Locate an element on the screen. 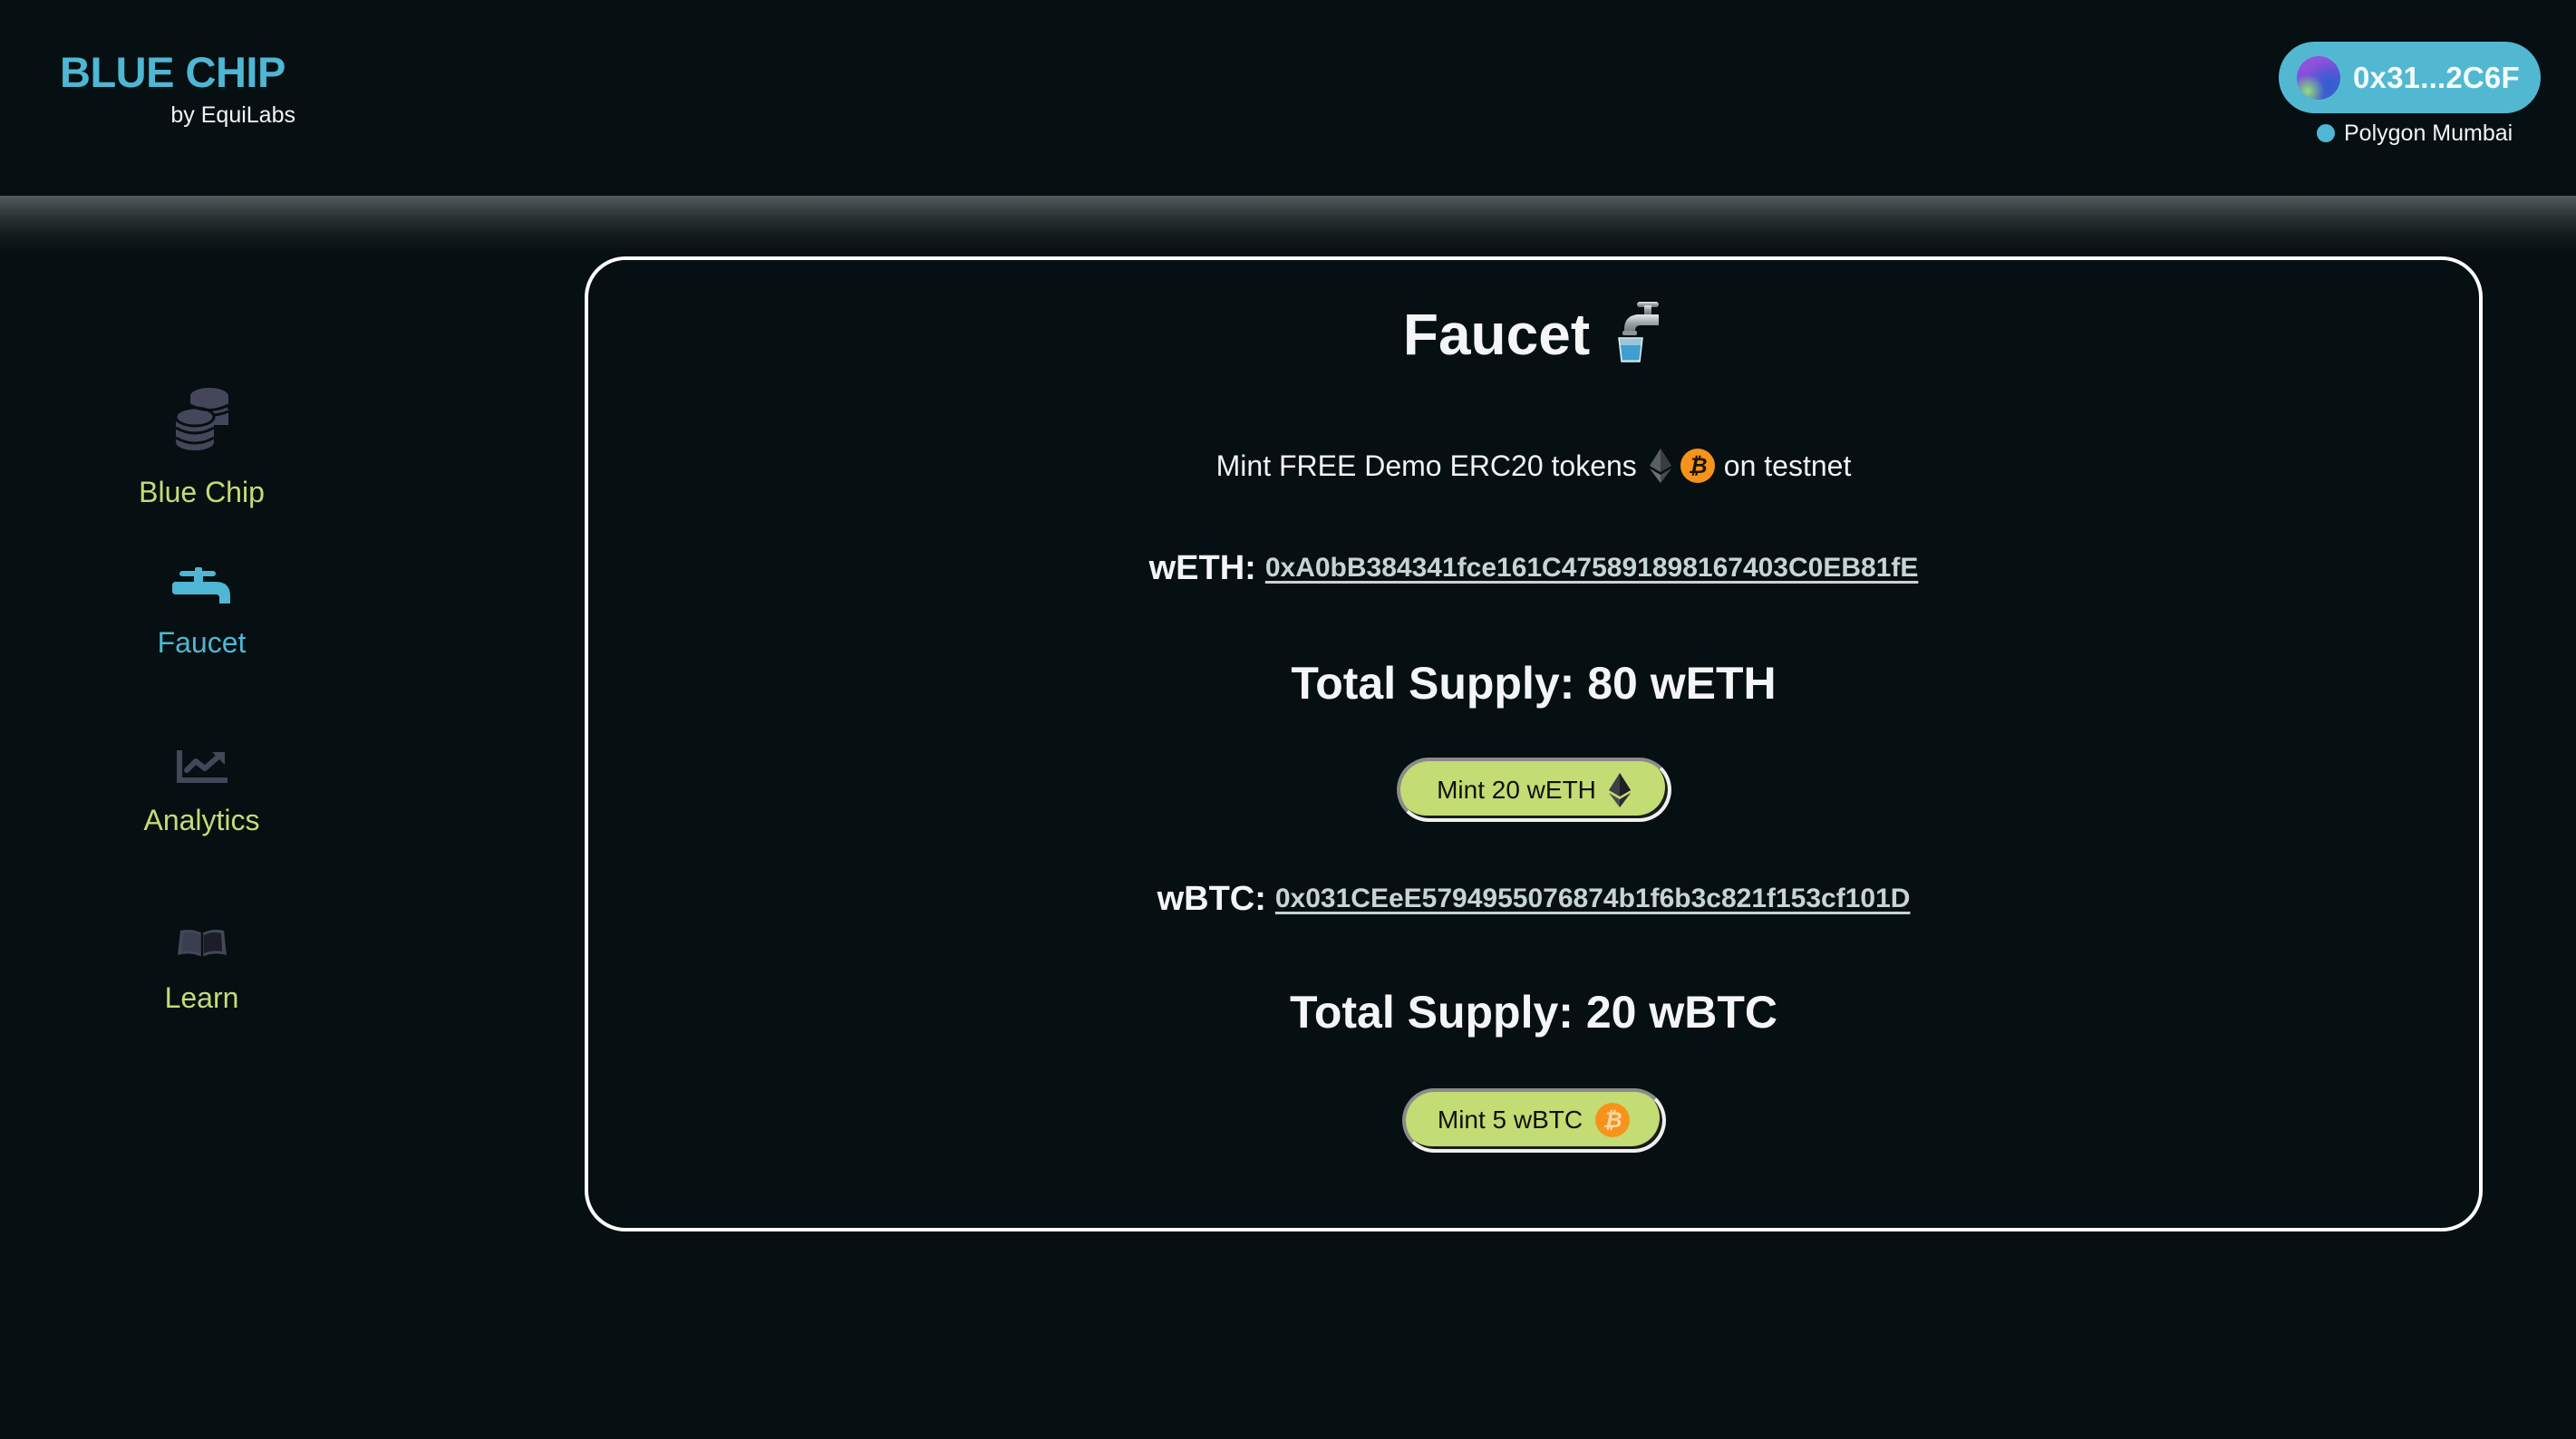 This screenshot has width=2576, height=1439. coins-stack-icon is located at coordinates (201, 419).